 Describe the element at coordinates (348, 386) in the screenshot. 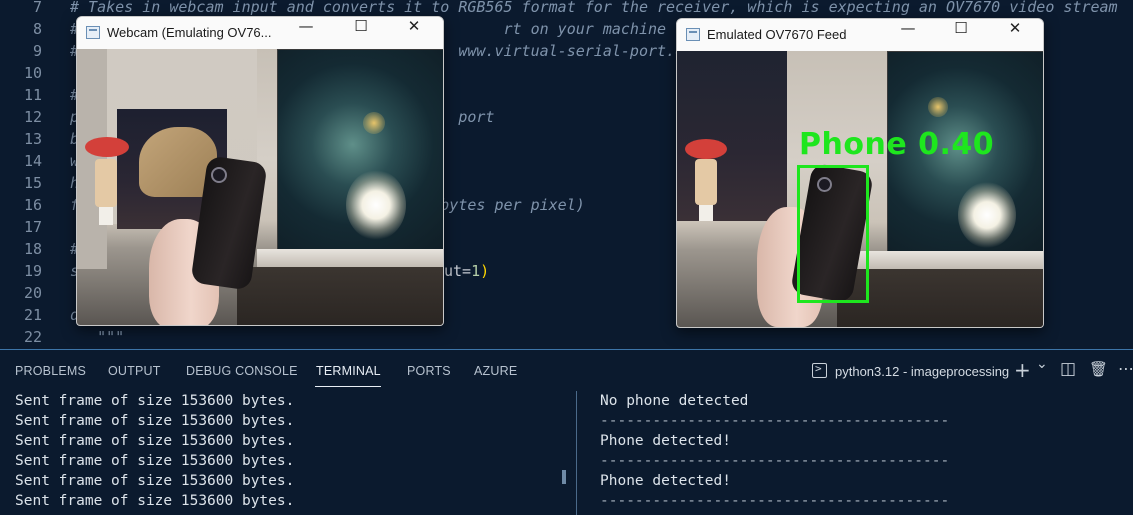

I see `active-tab-indicator` at that location.